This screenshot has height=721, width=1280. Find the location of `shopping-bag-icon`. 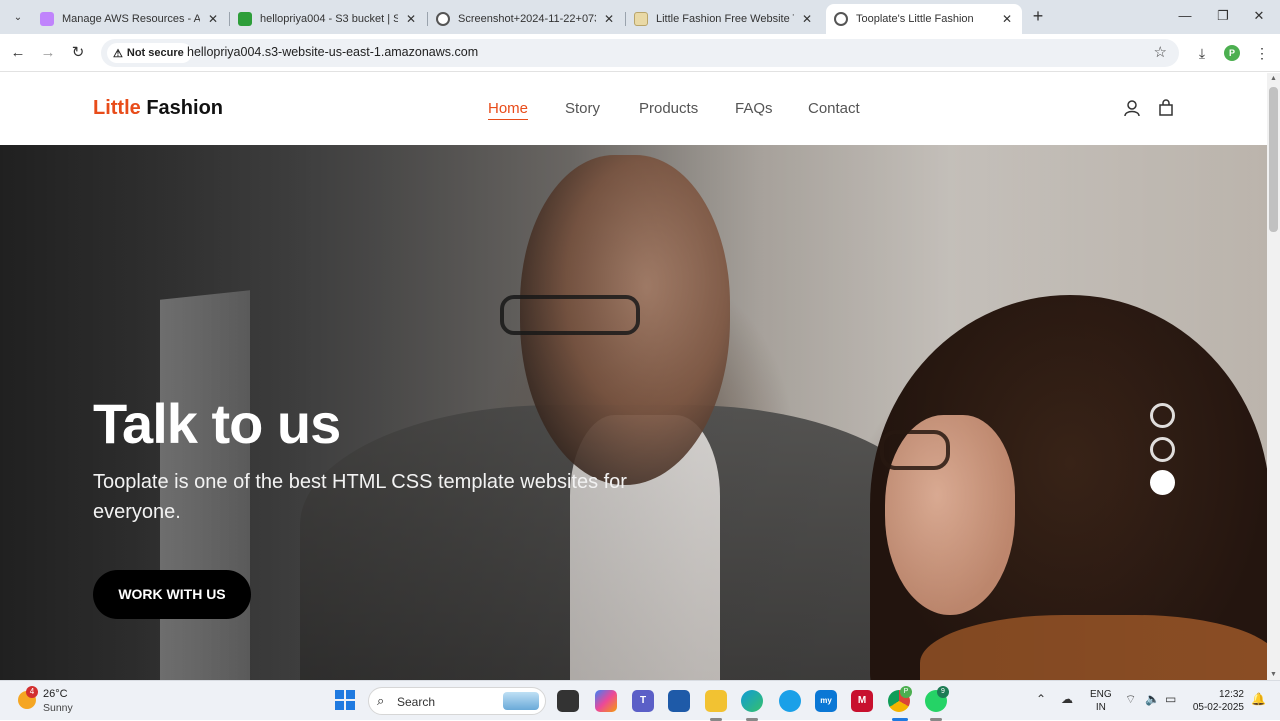

shopping-bag-icon is located at coordinates (1166, 108).